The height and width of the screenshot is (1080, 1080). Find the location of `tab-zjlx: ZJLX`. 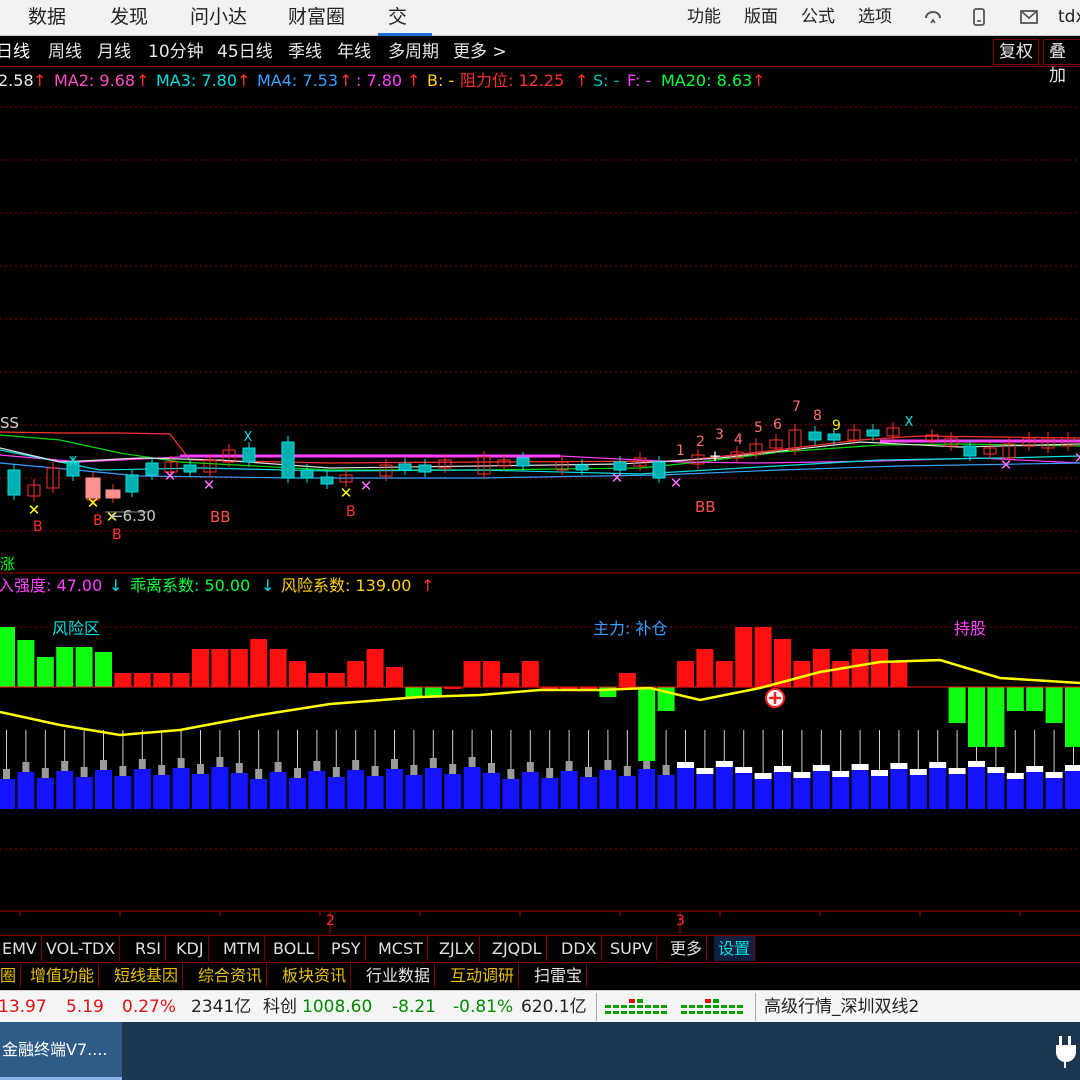

tab-zjlx: ZJLX is located at coordinates (457, 948).